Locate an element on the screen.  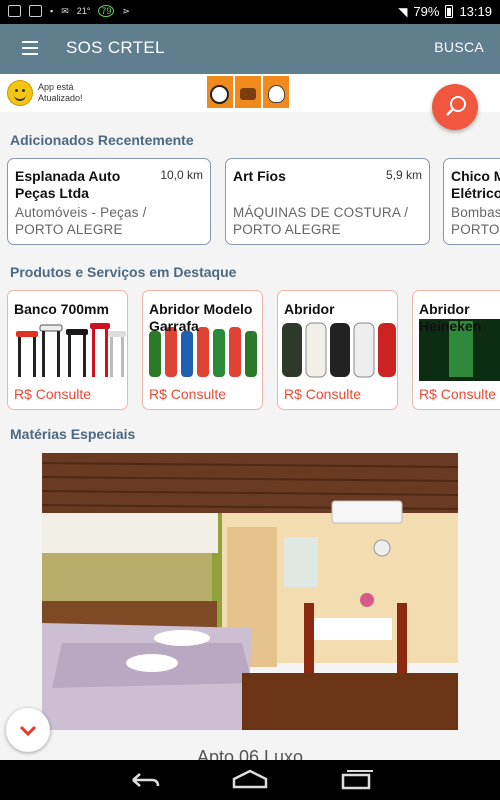
product-card: Abridor R$ Consulte is located at coordinates (337, 350).